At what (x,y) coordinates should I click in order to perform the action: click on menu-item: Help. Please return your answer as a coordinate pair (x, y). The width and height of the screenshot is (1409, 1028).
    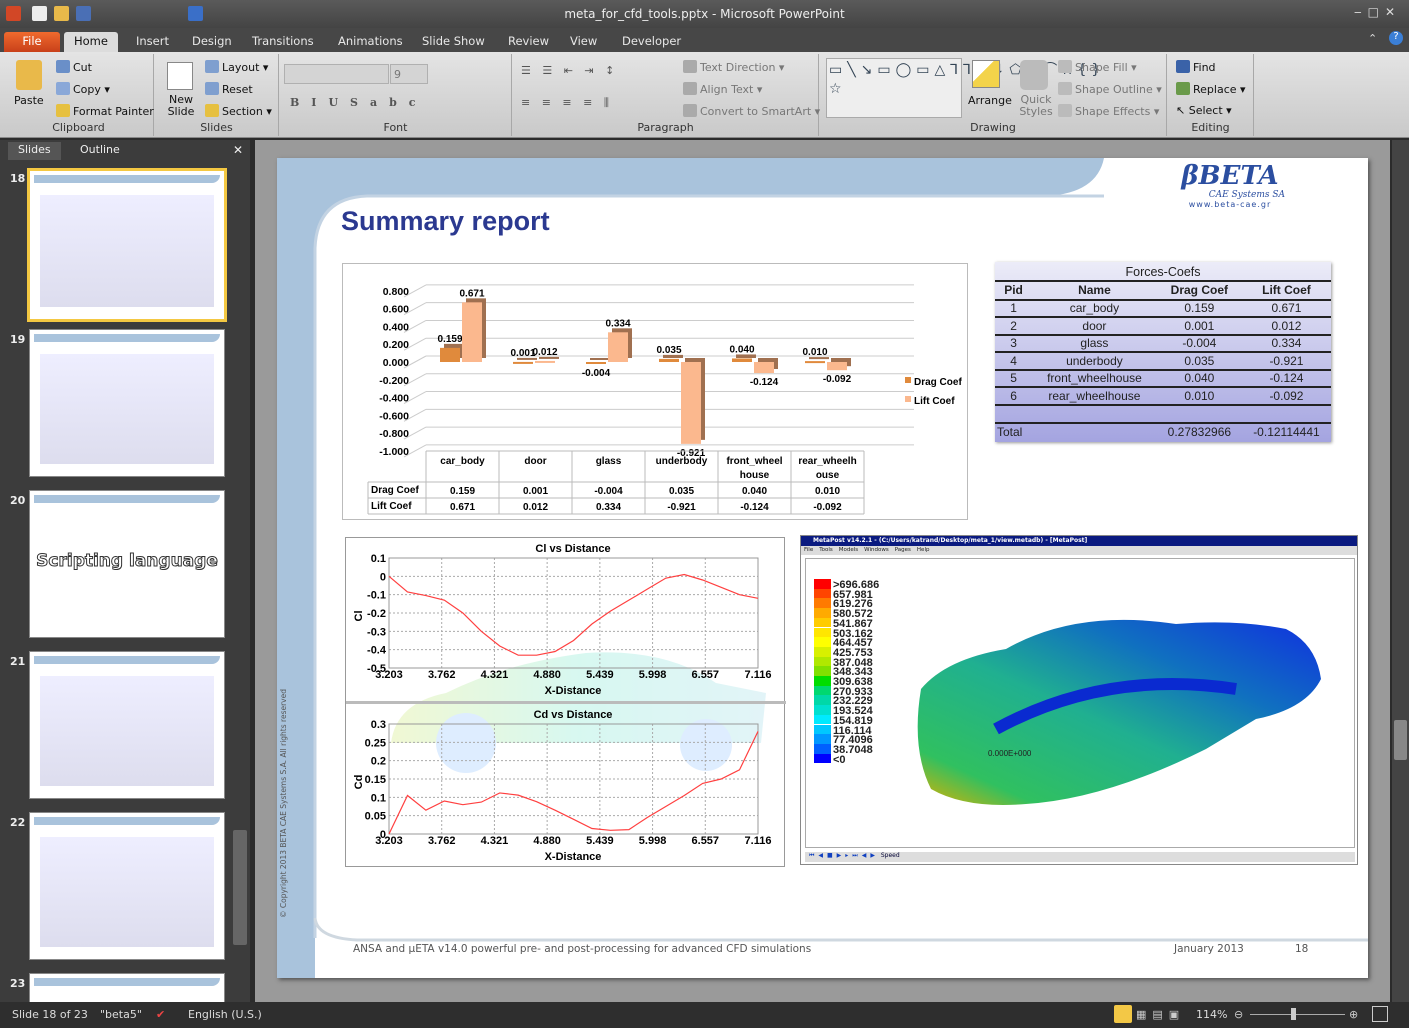
    Looking at the image, I should click on (923, 550).